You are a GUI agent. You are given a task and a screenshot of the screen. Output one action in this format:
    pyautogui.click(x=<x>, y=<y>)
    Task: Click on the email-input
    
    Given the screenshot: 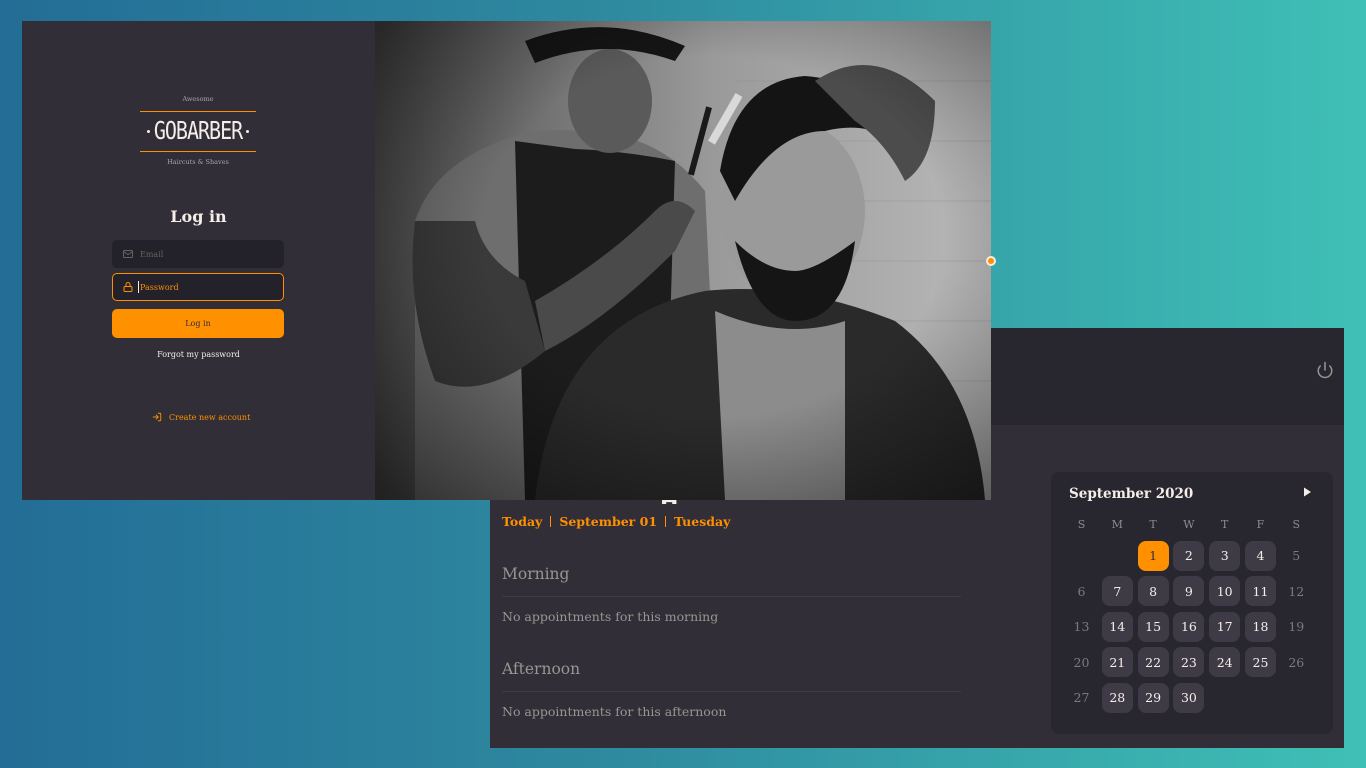 What is the action you would take?
    pyautogui.click(x=205, y=254)
    